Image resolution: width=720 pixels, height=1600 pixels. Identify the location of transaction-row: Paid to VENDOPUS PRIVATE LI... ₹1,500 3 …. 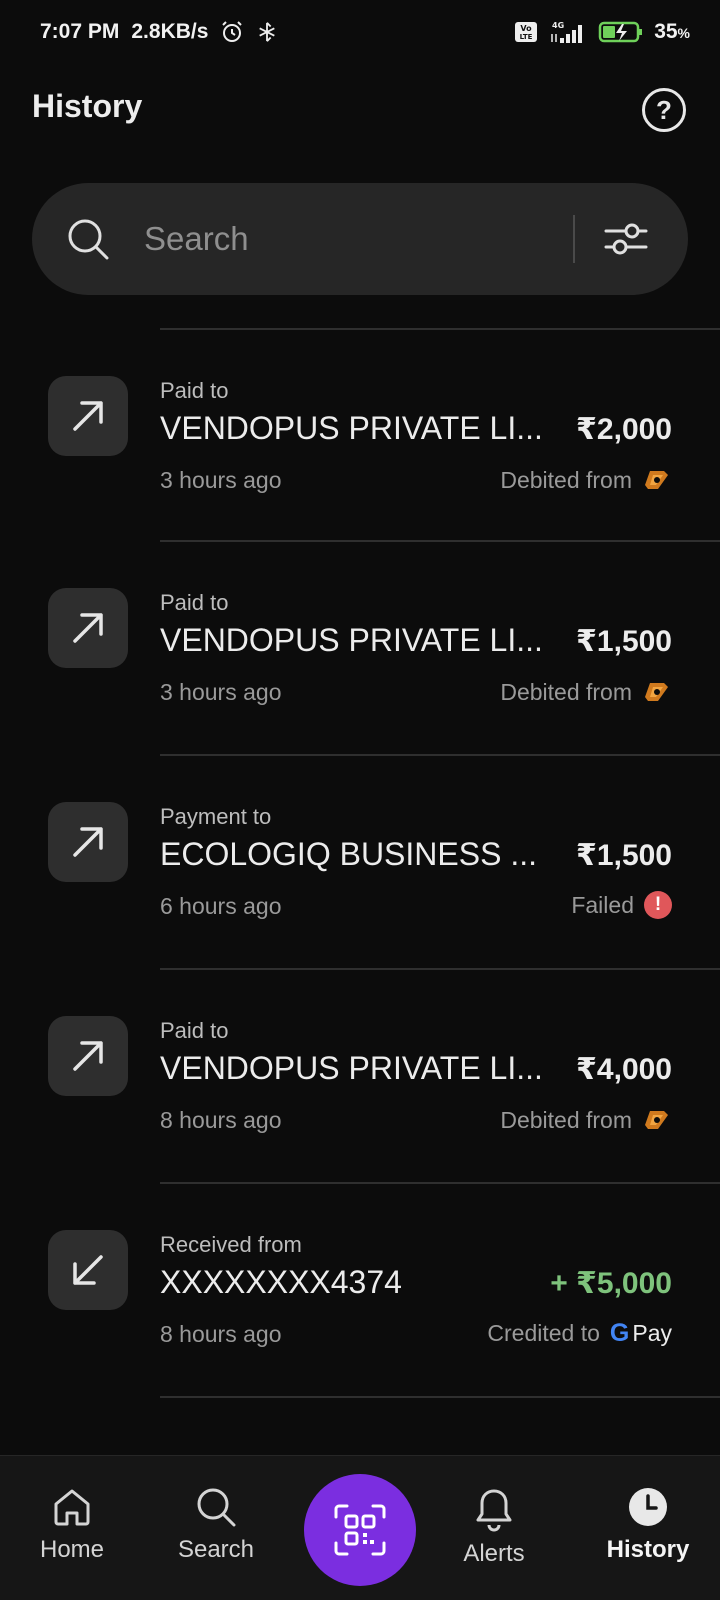
(360, 651).